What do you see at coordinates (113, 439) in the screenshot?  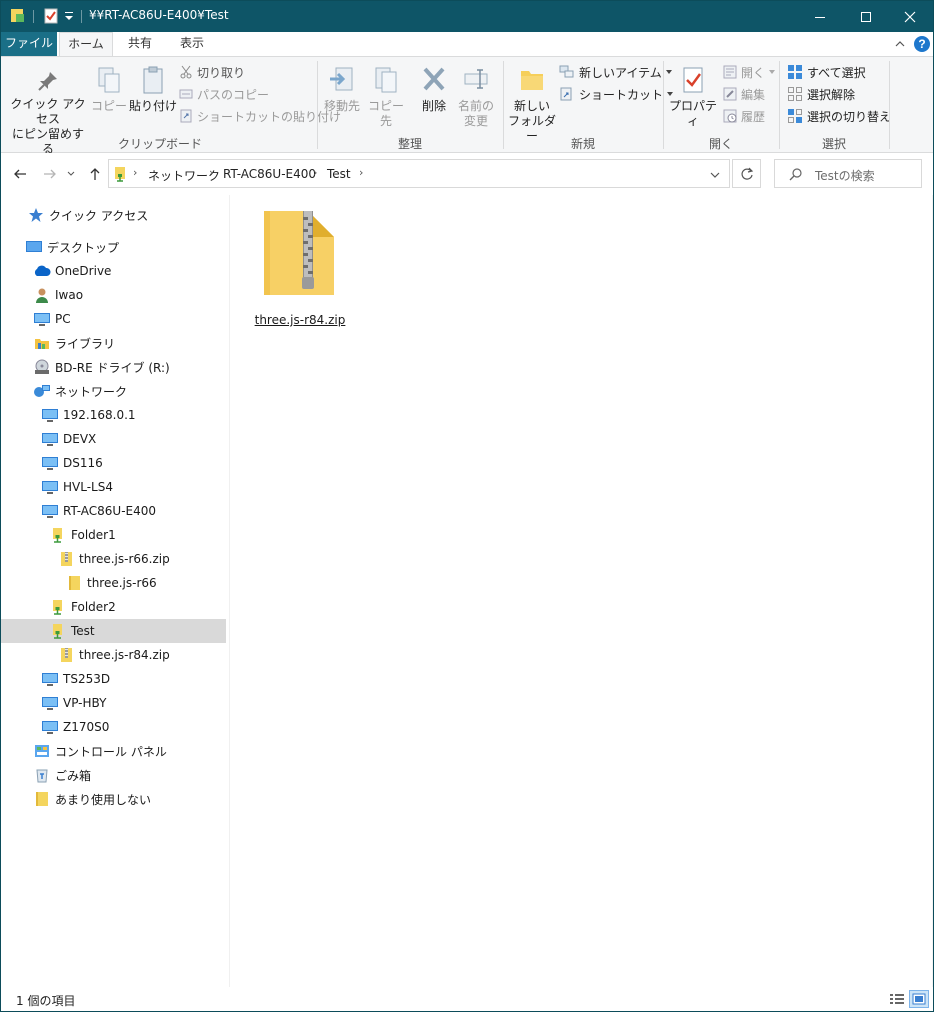 I see `nav-devx: DEVX` at bounding box center [113, 439].